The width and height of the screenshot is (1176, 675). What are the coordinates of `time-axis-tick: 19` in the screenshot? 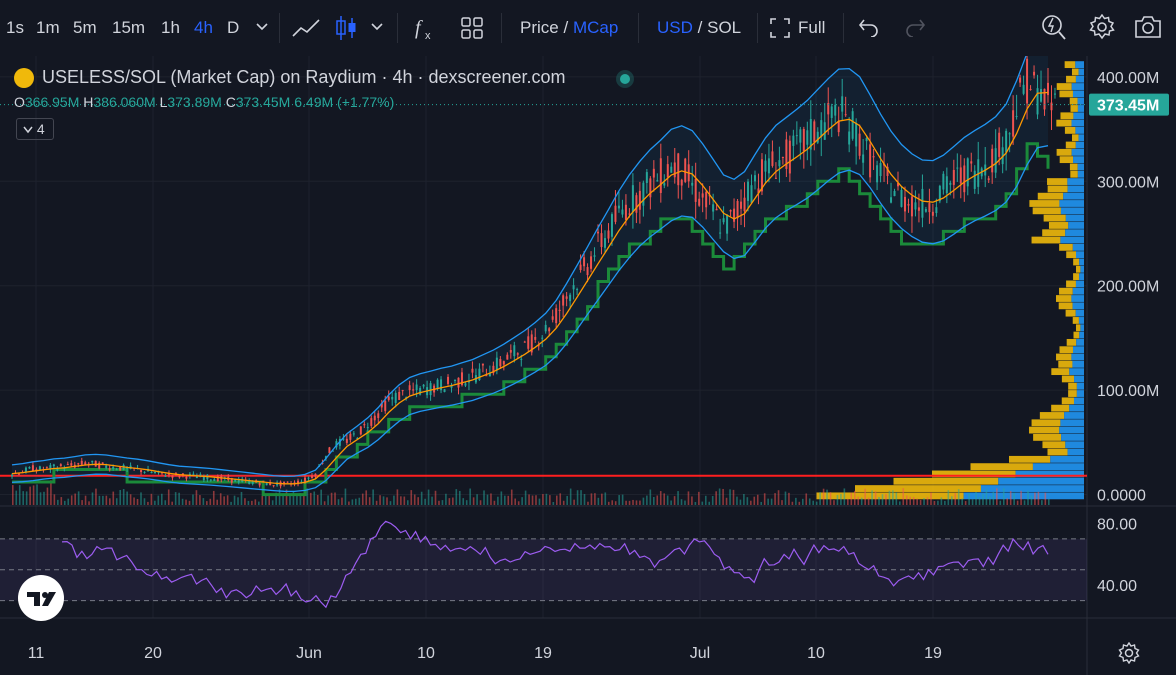 It's located at (543, 653).